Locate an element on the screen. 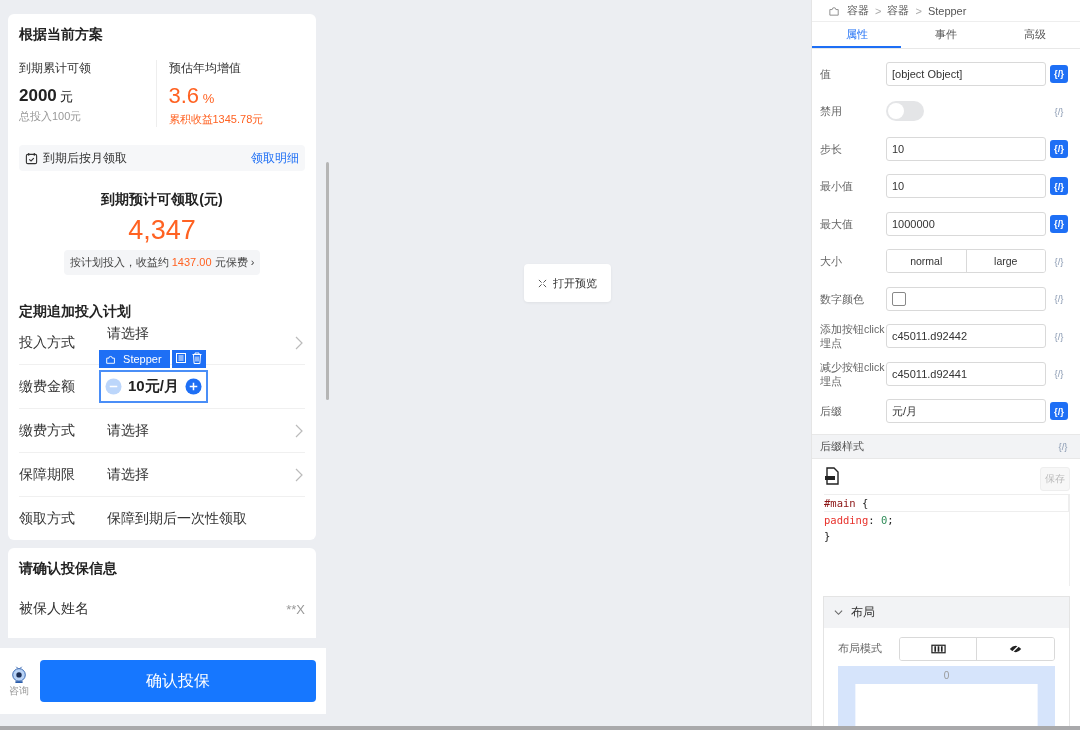 The width and height of the screenshot is (1080, 730). collapse-icon is located at coordinates (542, 283).